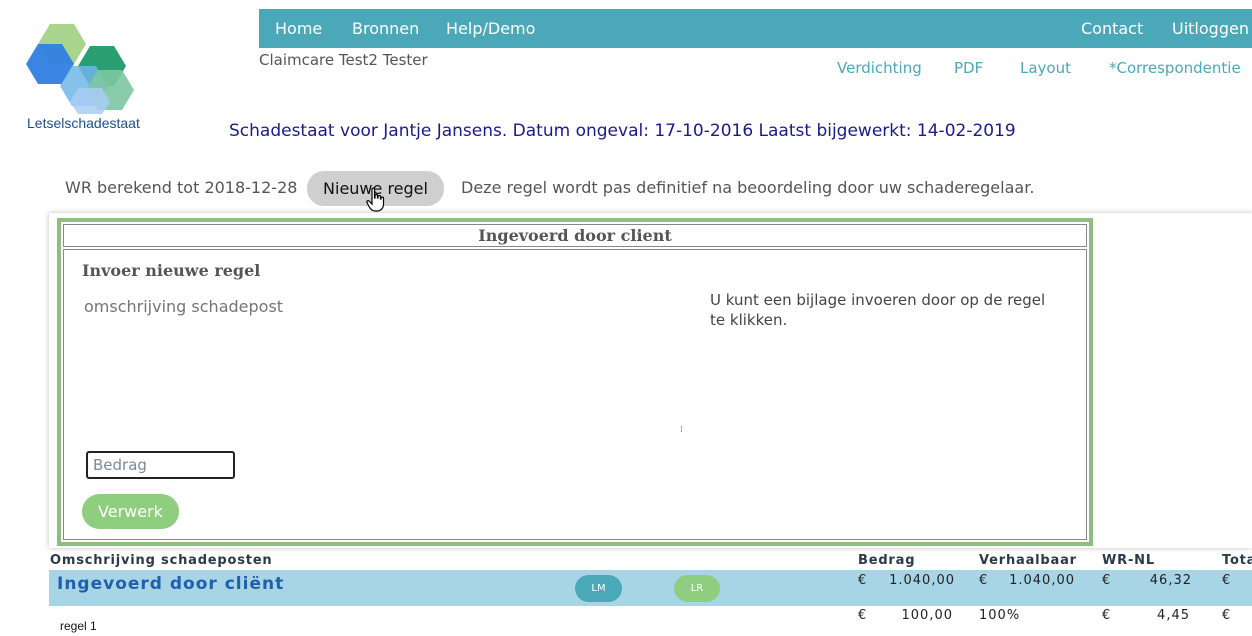  I want to click on row-label: regel 1, so click(78, 626).